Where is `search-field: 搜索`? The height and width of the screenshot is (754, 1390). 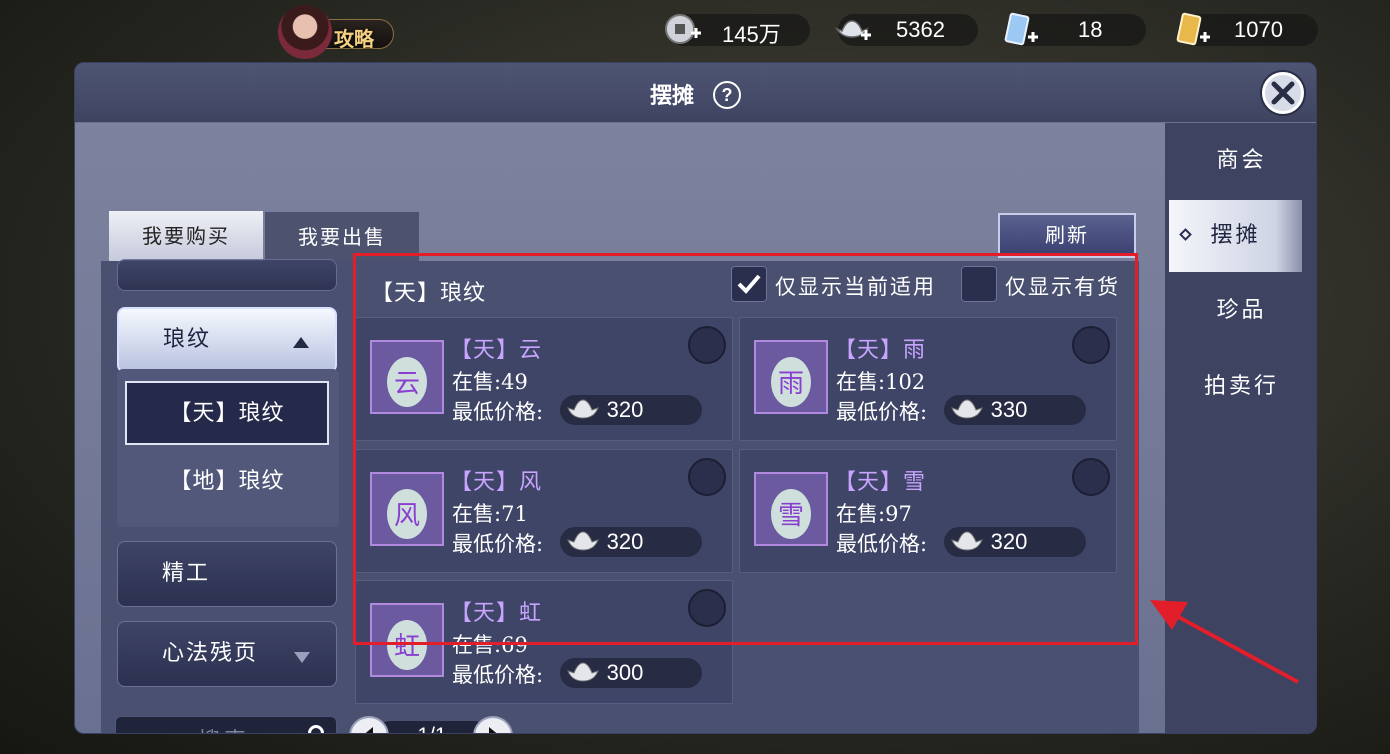 search-field: 搜索 is located at coordinates (226, 724).